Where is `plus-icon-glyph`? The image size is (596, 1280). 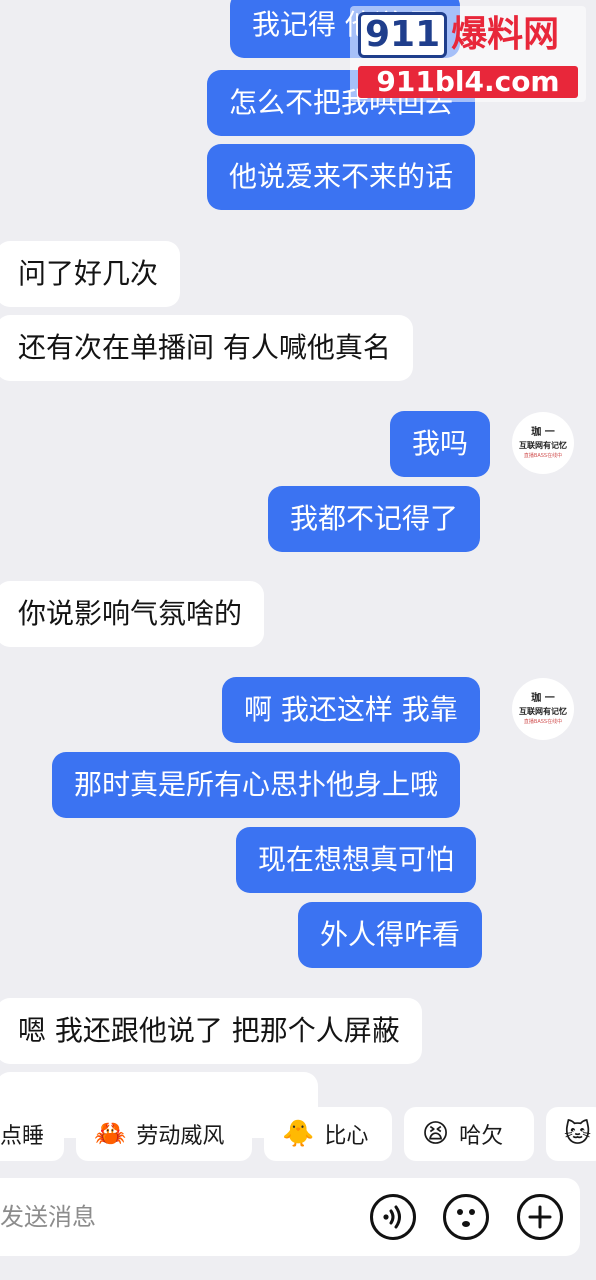
plus-icon-glyph is located at coordinates (540, 1217).